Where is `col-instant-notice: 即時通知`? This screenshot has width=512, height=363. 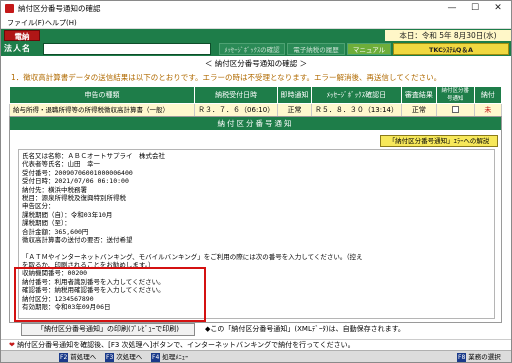 col-instant-notice: 即時通知 is located at coordinates (294, 95).